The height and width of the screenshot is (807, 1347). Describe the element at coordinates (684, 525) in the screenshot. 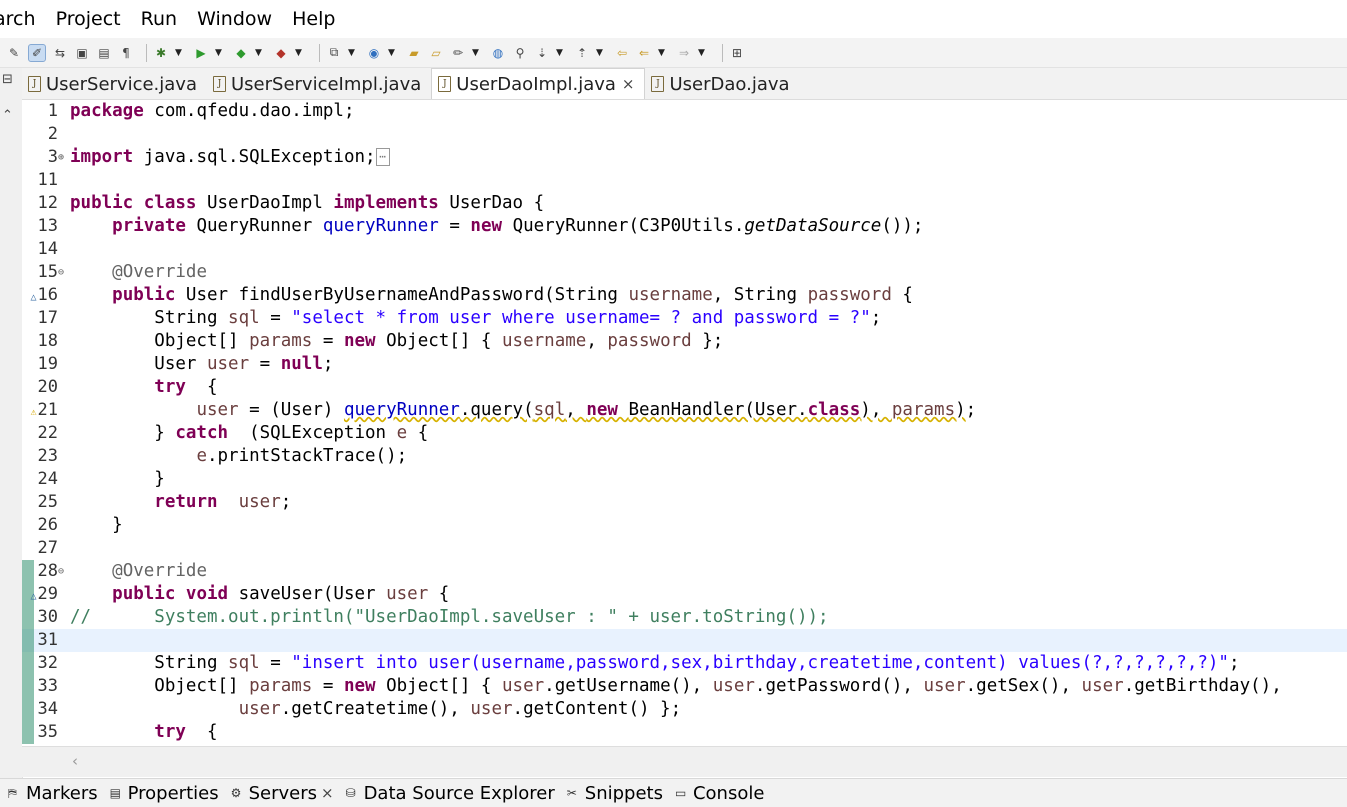

I see `code-line: 26 }` at that location.